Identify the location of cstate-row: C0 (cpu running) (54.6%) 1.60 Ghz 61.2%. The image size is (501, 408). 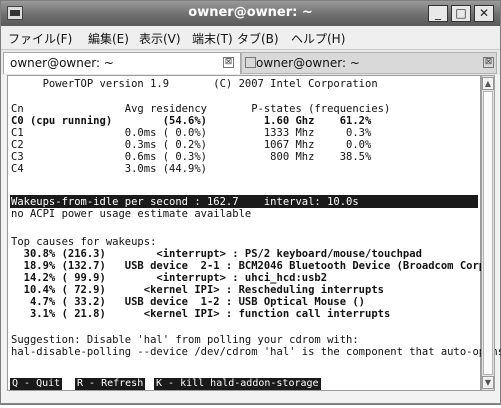
(191, 121).